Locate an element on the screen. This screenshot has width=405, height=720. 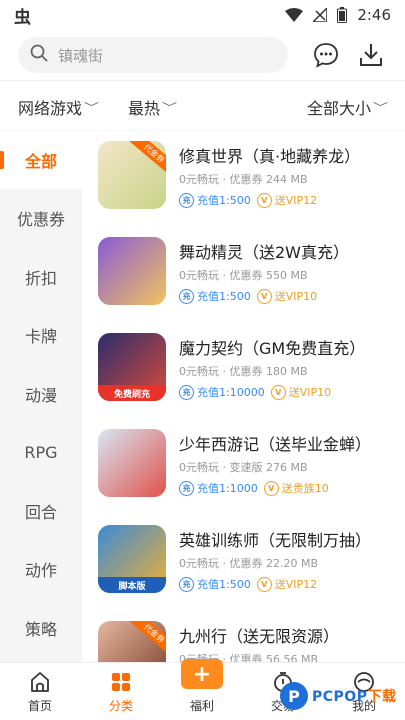
game-thumbnail: 免费刷充 is located at coordinates (132, 367).